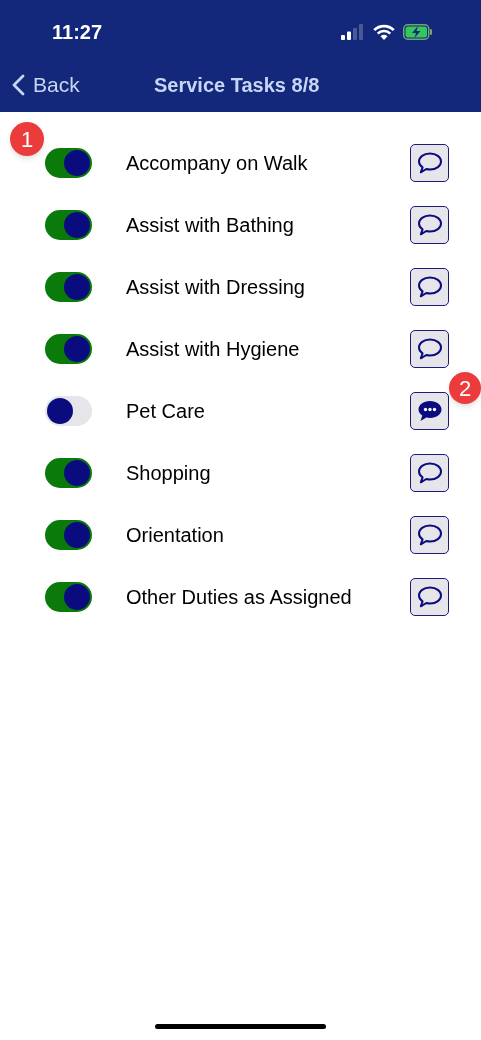  I want to click on chevron-left-icon, so click(18, 85).